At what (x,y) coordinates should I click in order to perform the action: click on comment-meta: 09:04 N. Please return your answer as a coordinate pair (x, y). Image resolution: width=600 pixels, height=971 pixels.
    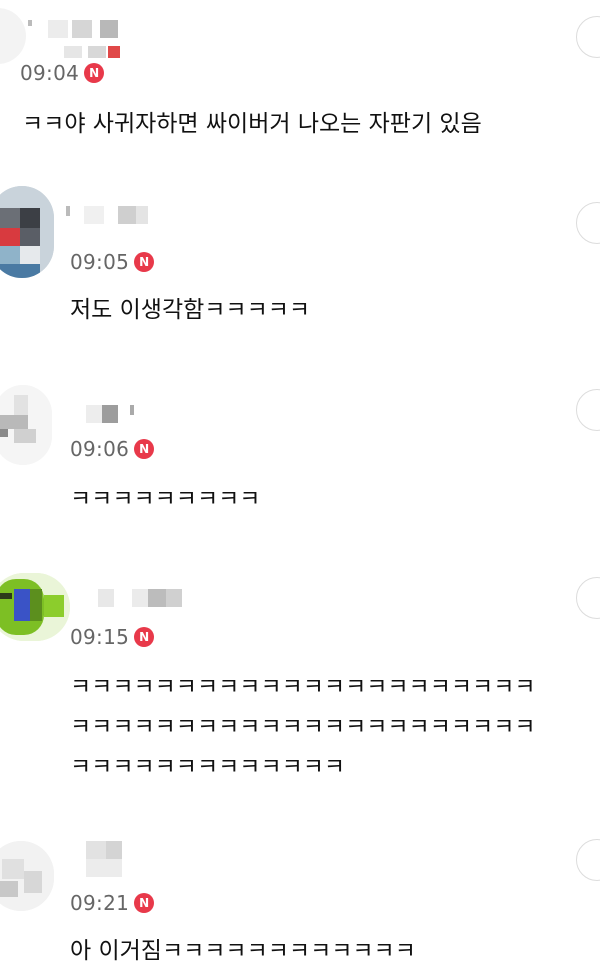
    Looking at the image, I should click on (62, 73).